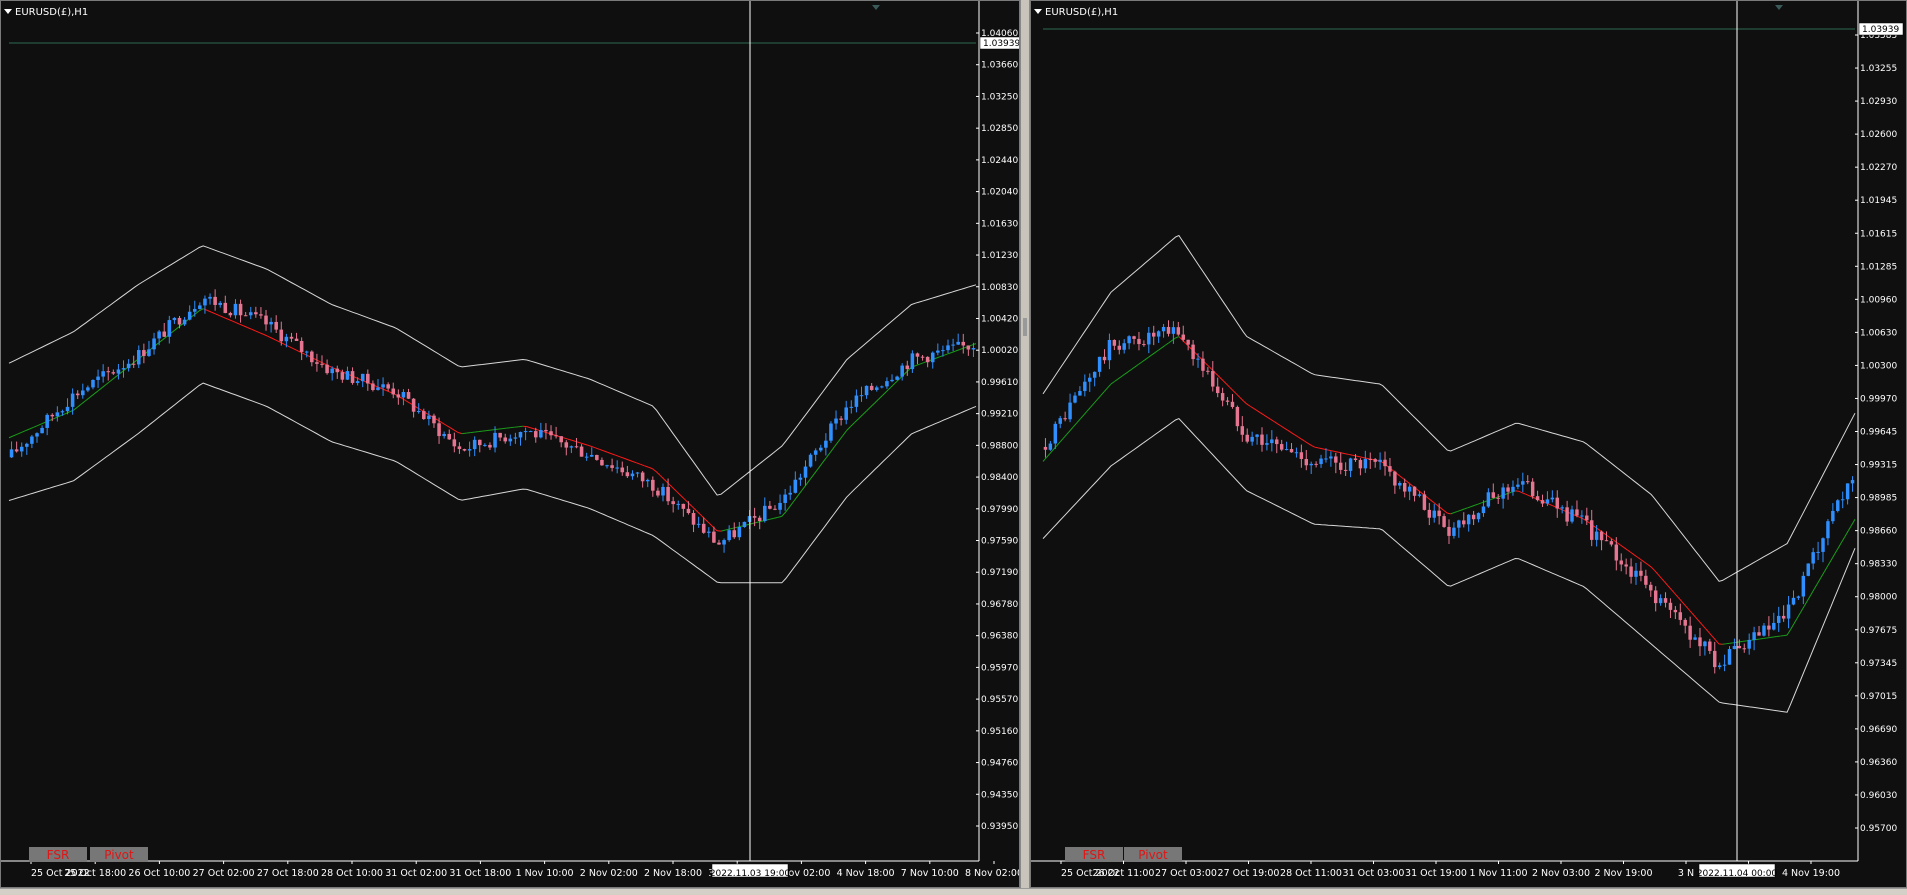 This screenshot has width=1907, height=895. Describe the element at coordinates (1561, 873) in the screenshot. I see `time-tick-label: 2 Nov 03:00` at that location.